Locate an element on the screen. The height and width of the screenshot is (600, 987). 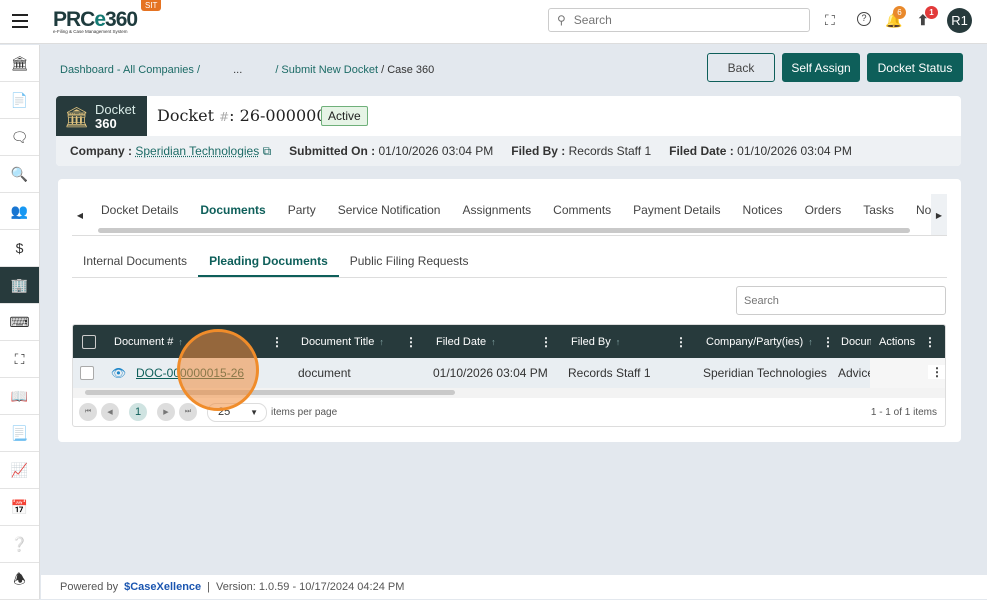
filed-date-label: Filed Date : is located at coordinates (701, 151).